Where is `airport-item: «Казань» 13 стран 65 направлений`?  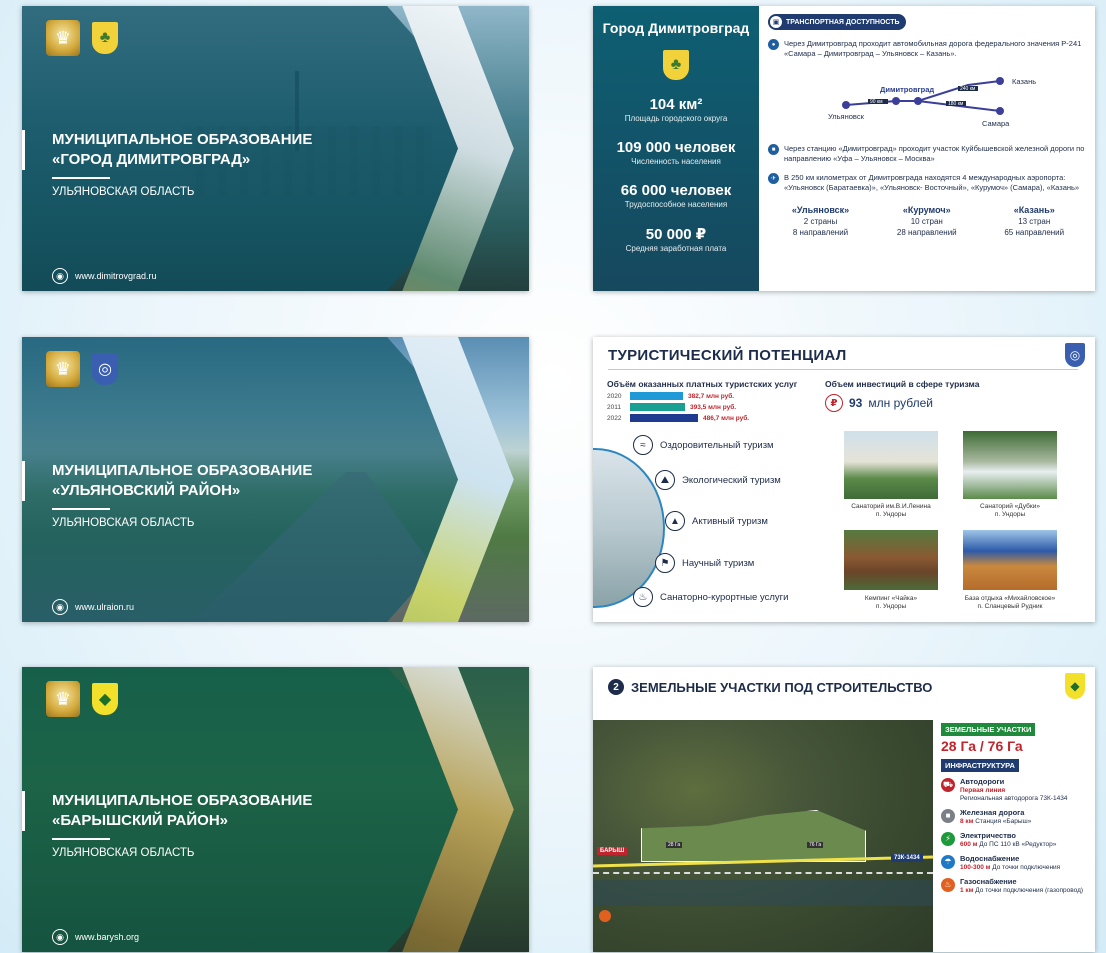
airport-item: «Казань» 13 стран 65 направлений is located at coordinates (1034, 221).